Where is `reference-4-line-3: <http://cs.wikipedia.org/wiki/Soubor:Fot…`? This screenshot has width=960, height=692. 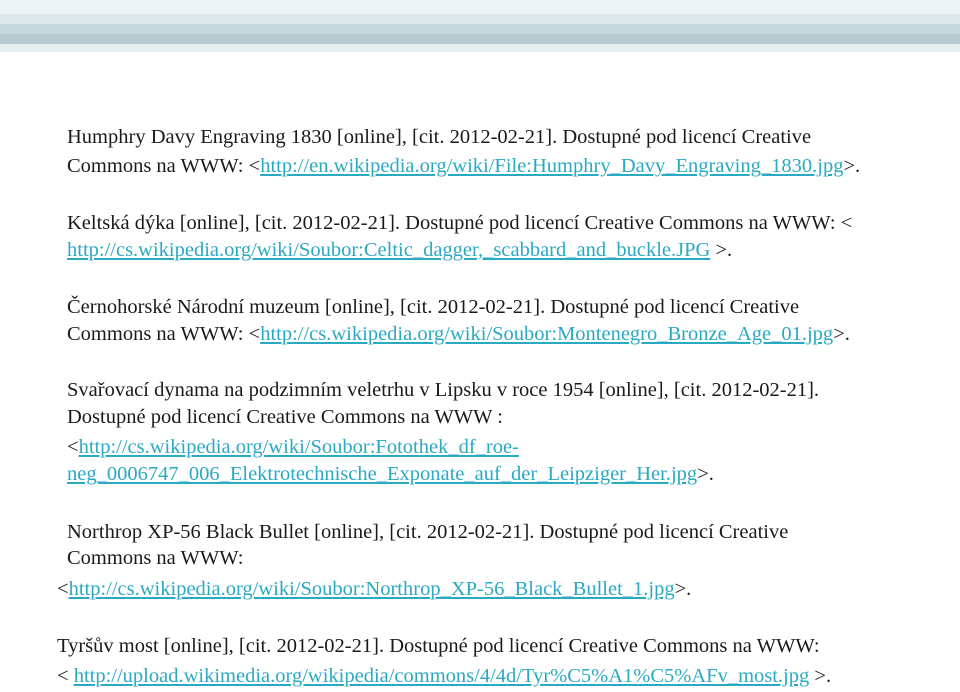 reference-4-line-3: <http://cs.wikipedia.org/wiki/Soubor:Fot… is located at coordinates (293, 447).